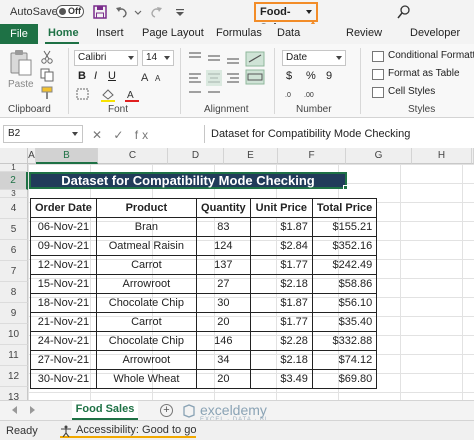  I want to click on cell-quantity: 146, so click(223, 341).